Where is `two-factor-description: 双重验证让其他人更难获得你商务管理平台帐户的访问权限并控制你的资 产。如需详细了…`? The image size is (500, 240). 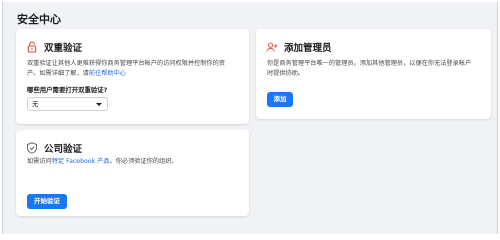 two-factor-description: 双重验证让其他人更难获得你商务管理平台帐户的访问权限并控制你的资 产。如需详细了… is located at coordinates (126, 69).